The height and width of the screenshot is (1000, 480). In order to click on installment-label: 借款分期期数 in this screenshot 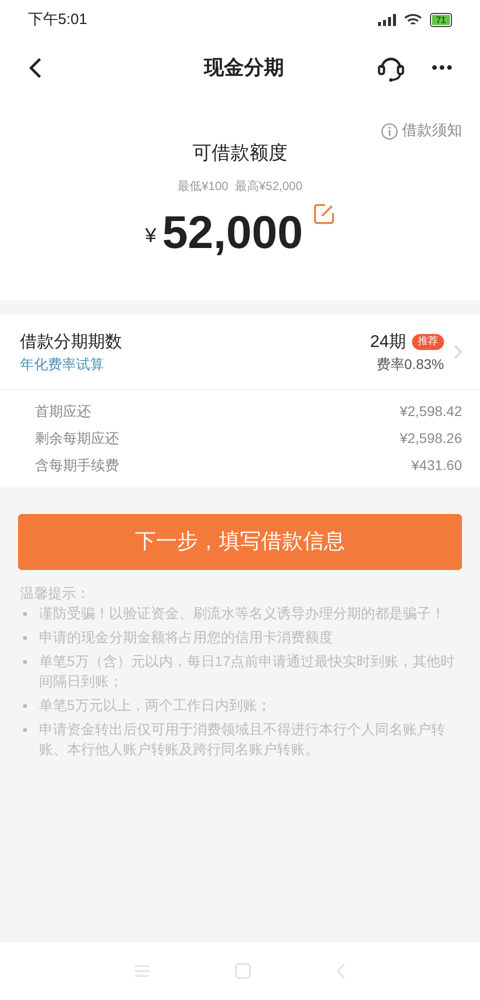, I will do `click(71, 341)`.